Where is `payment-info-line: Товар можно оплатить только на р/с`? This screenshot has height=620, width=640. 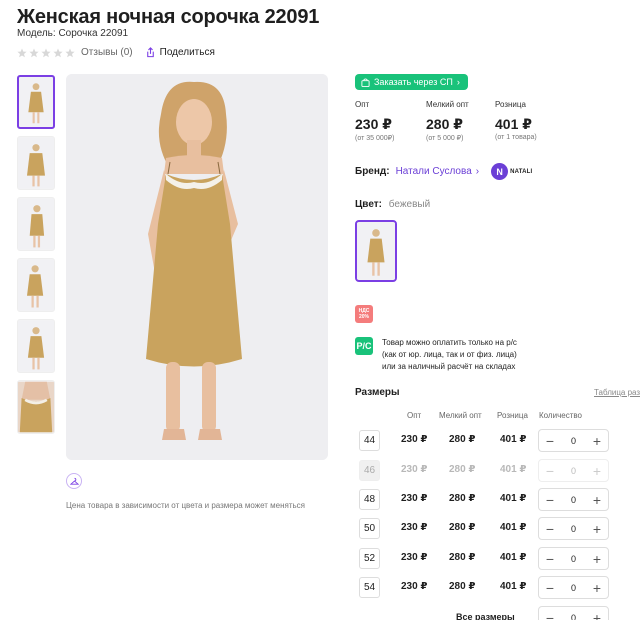
payment-info-line: Товар можно оплатить только на р/с is located at coordinates (449, 342).